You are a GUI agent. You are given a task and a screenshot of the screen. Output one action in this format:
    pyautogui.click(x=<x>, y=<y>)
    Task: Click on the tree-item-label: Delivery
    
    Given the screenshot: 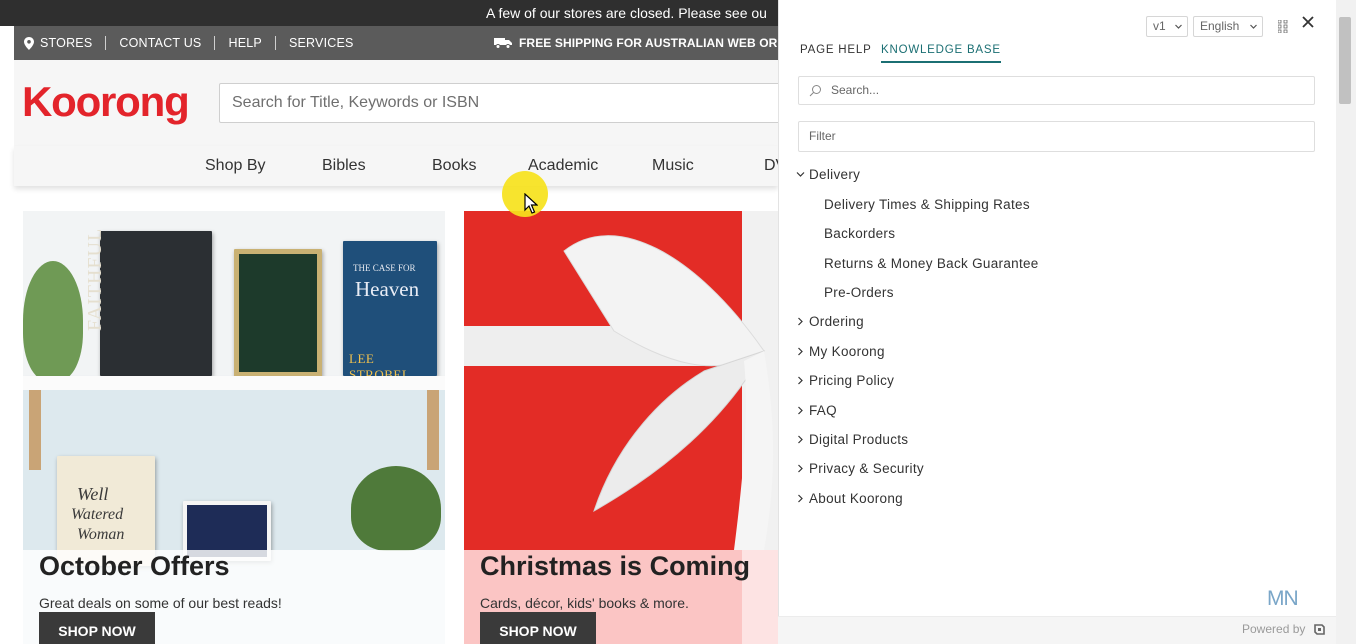 What is the action you would take?
    pyautogui.click(x=835, y=174)
    